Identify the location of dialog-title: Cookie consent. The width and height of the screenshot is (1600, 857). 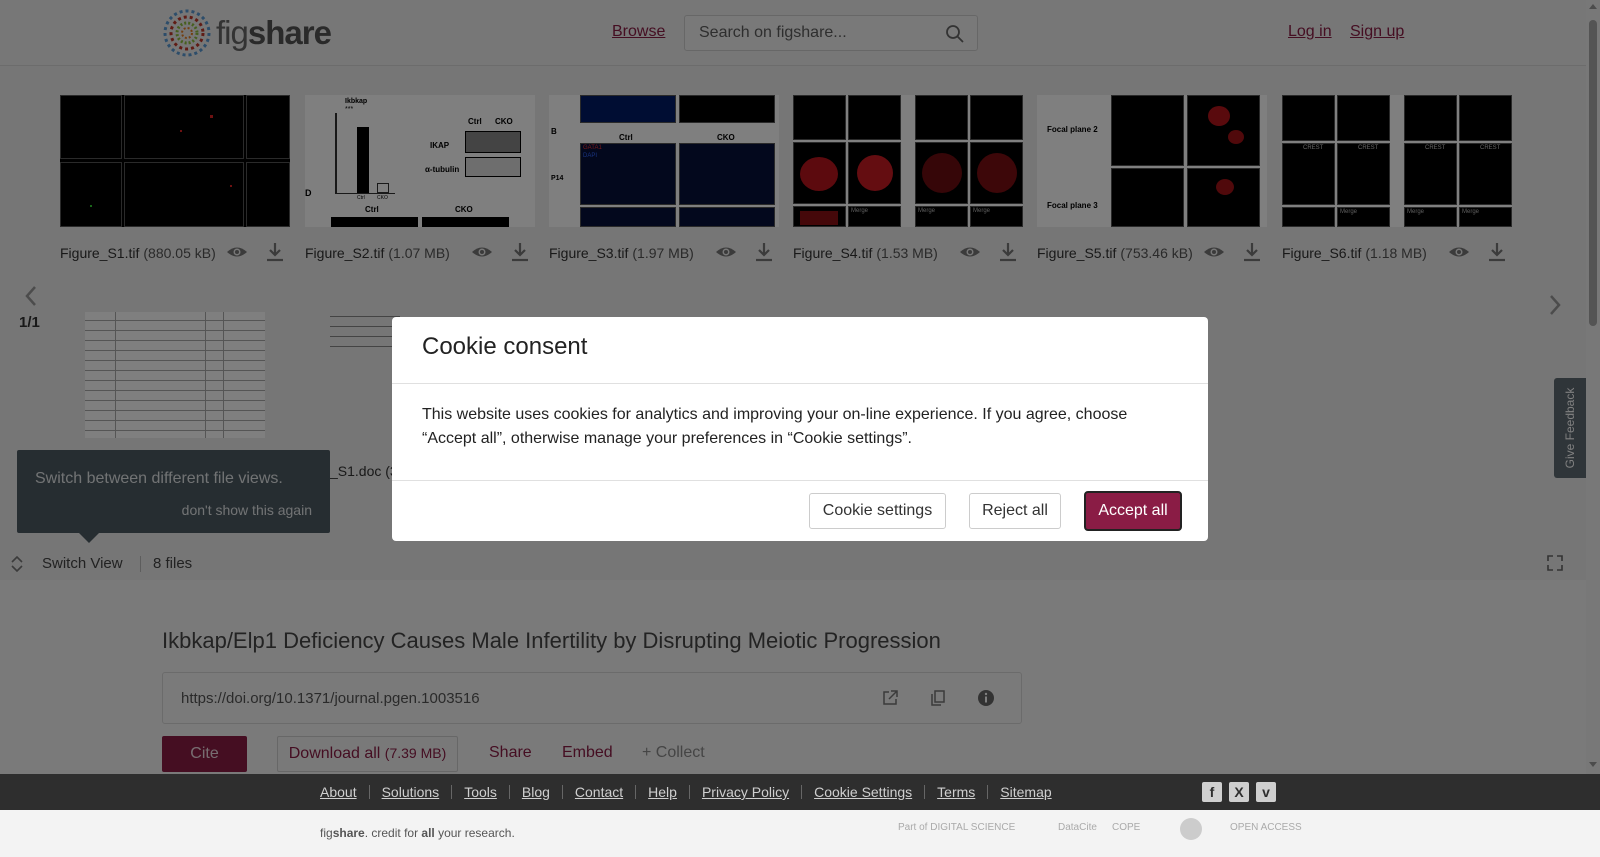
(505, 346).